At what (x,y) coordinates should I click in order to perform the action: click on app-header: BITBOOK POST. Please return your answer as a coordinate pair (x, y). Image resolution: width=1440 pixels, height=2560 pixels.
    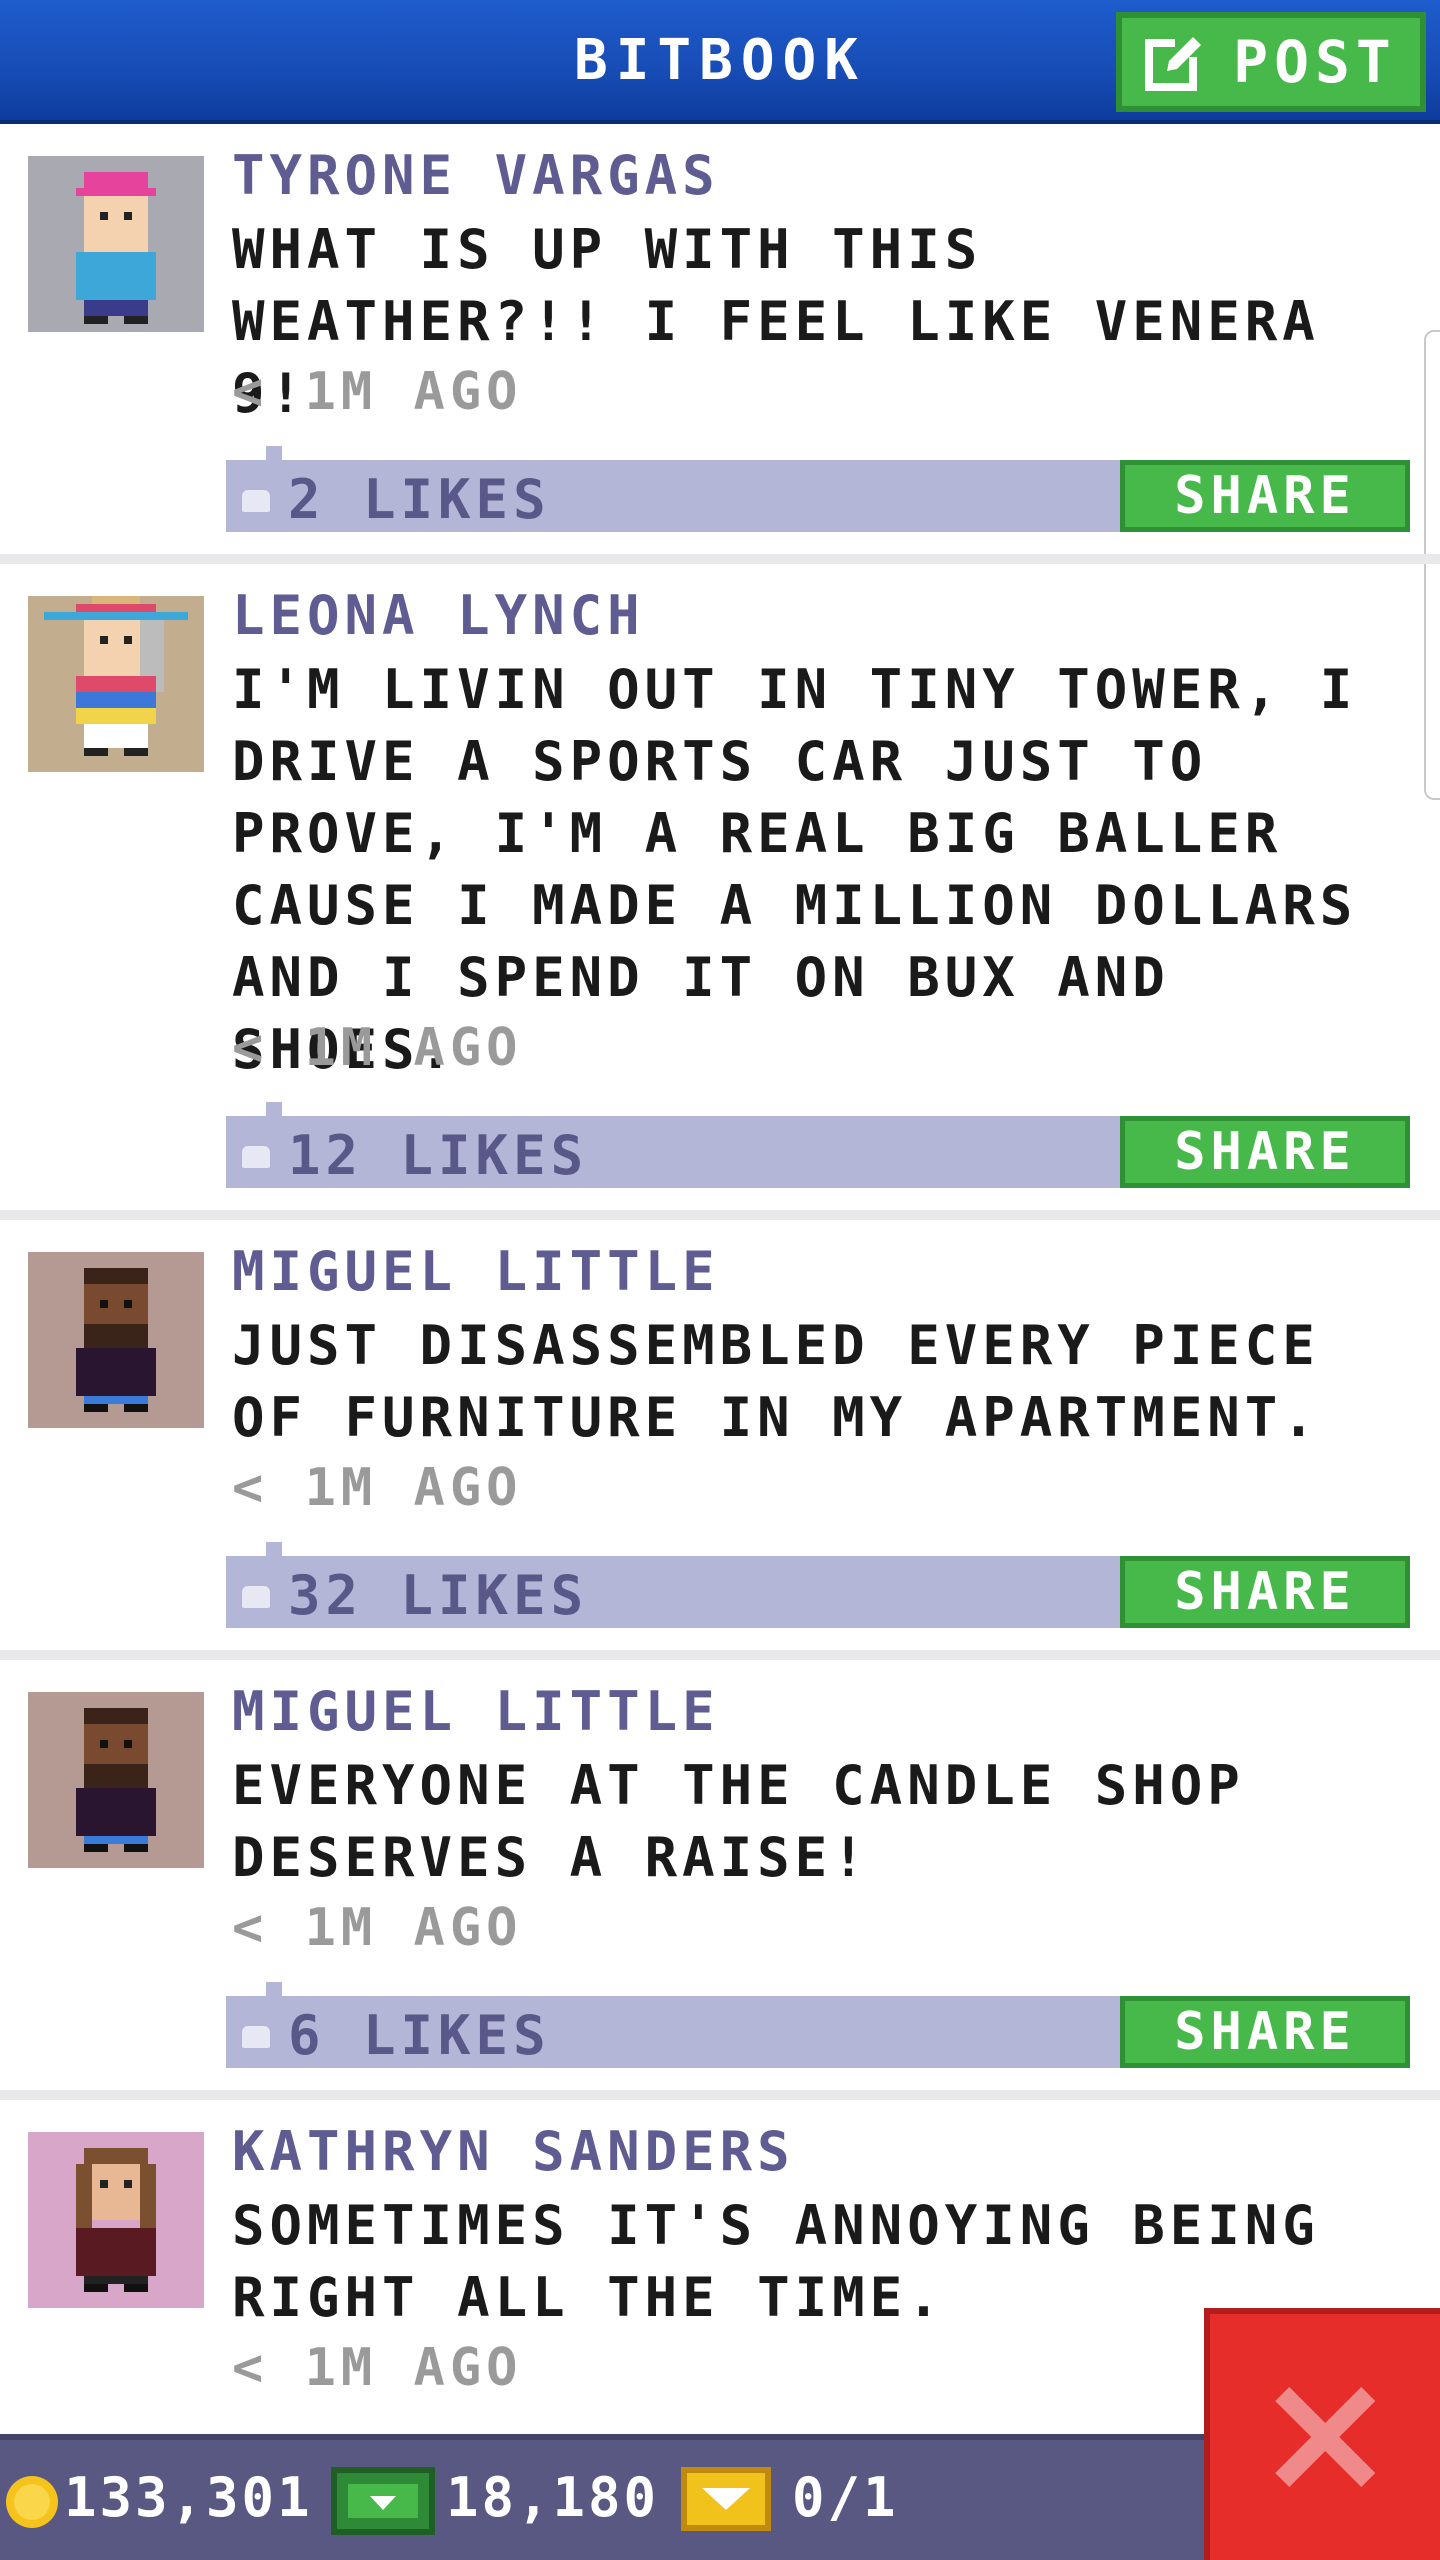
    Looking at the image, I should click on (720, 62).